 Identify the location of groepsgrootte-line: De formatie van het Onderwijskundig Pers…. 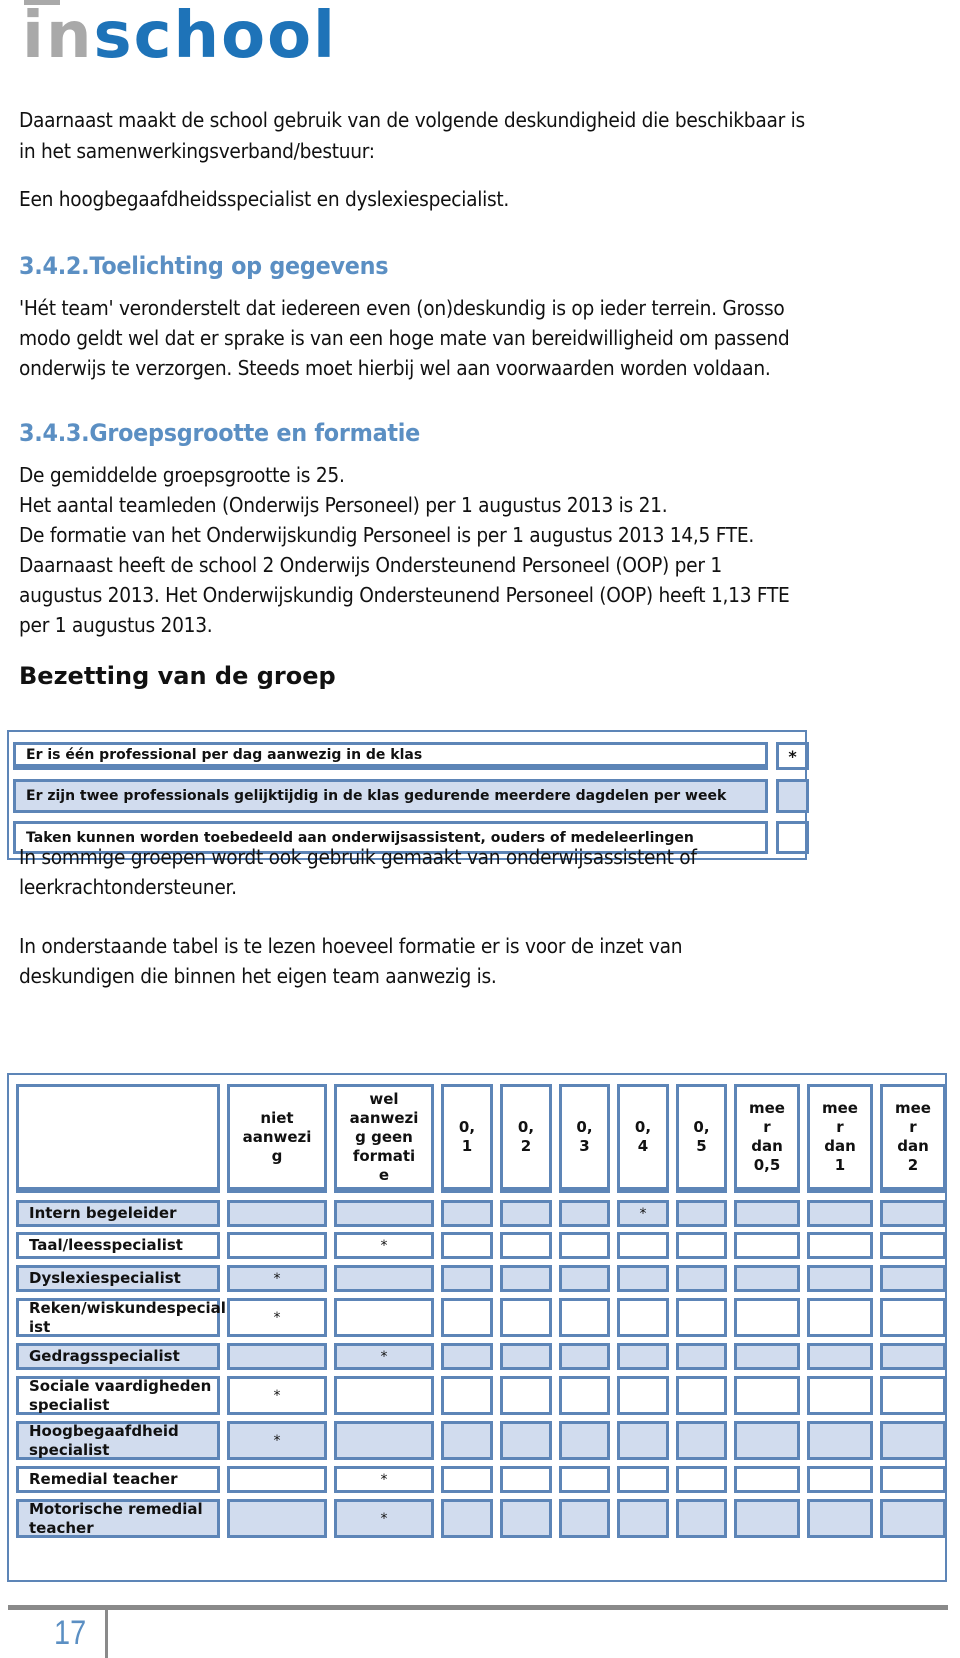
(387, 535).